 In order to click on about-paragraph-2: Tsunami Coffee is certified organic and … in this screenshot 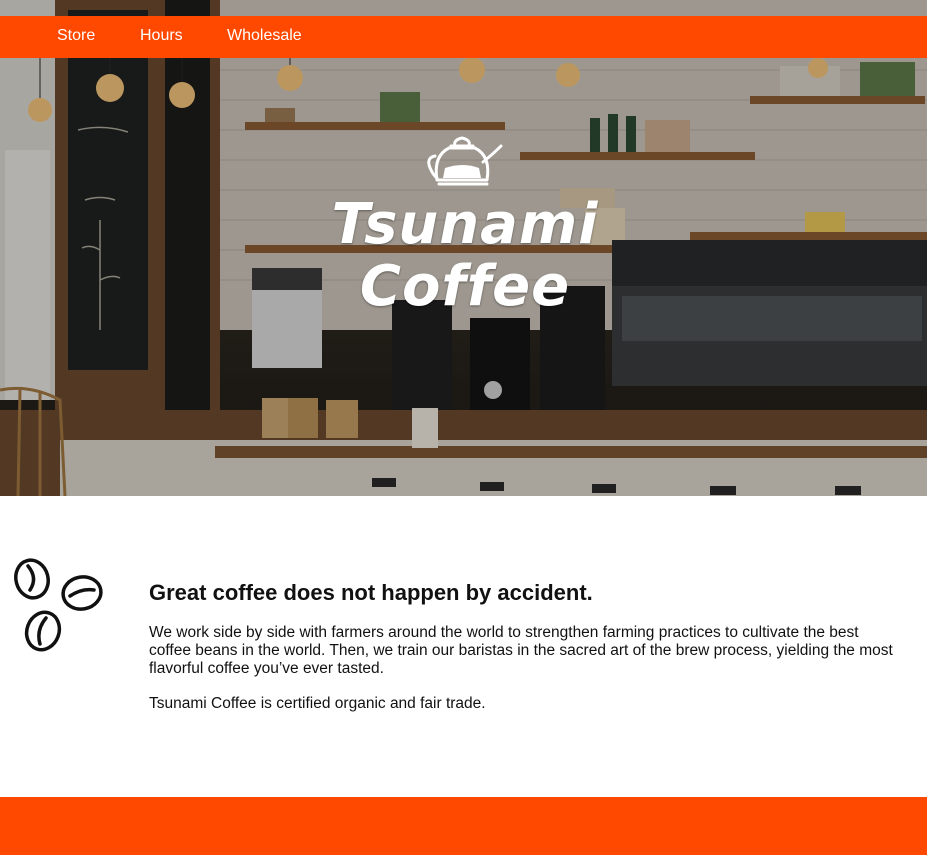, I will do `click(317, 703)`.